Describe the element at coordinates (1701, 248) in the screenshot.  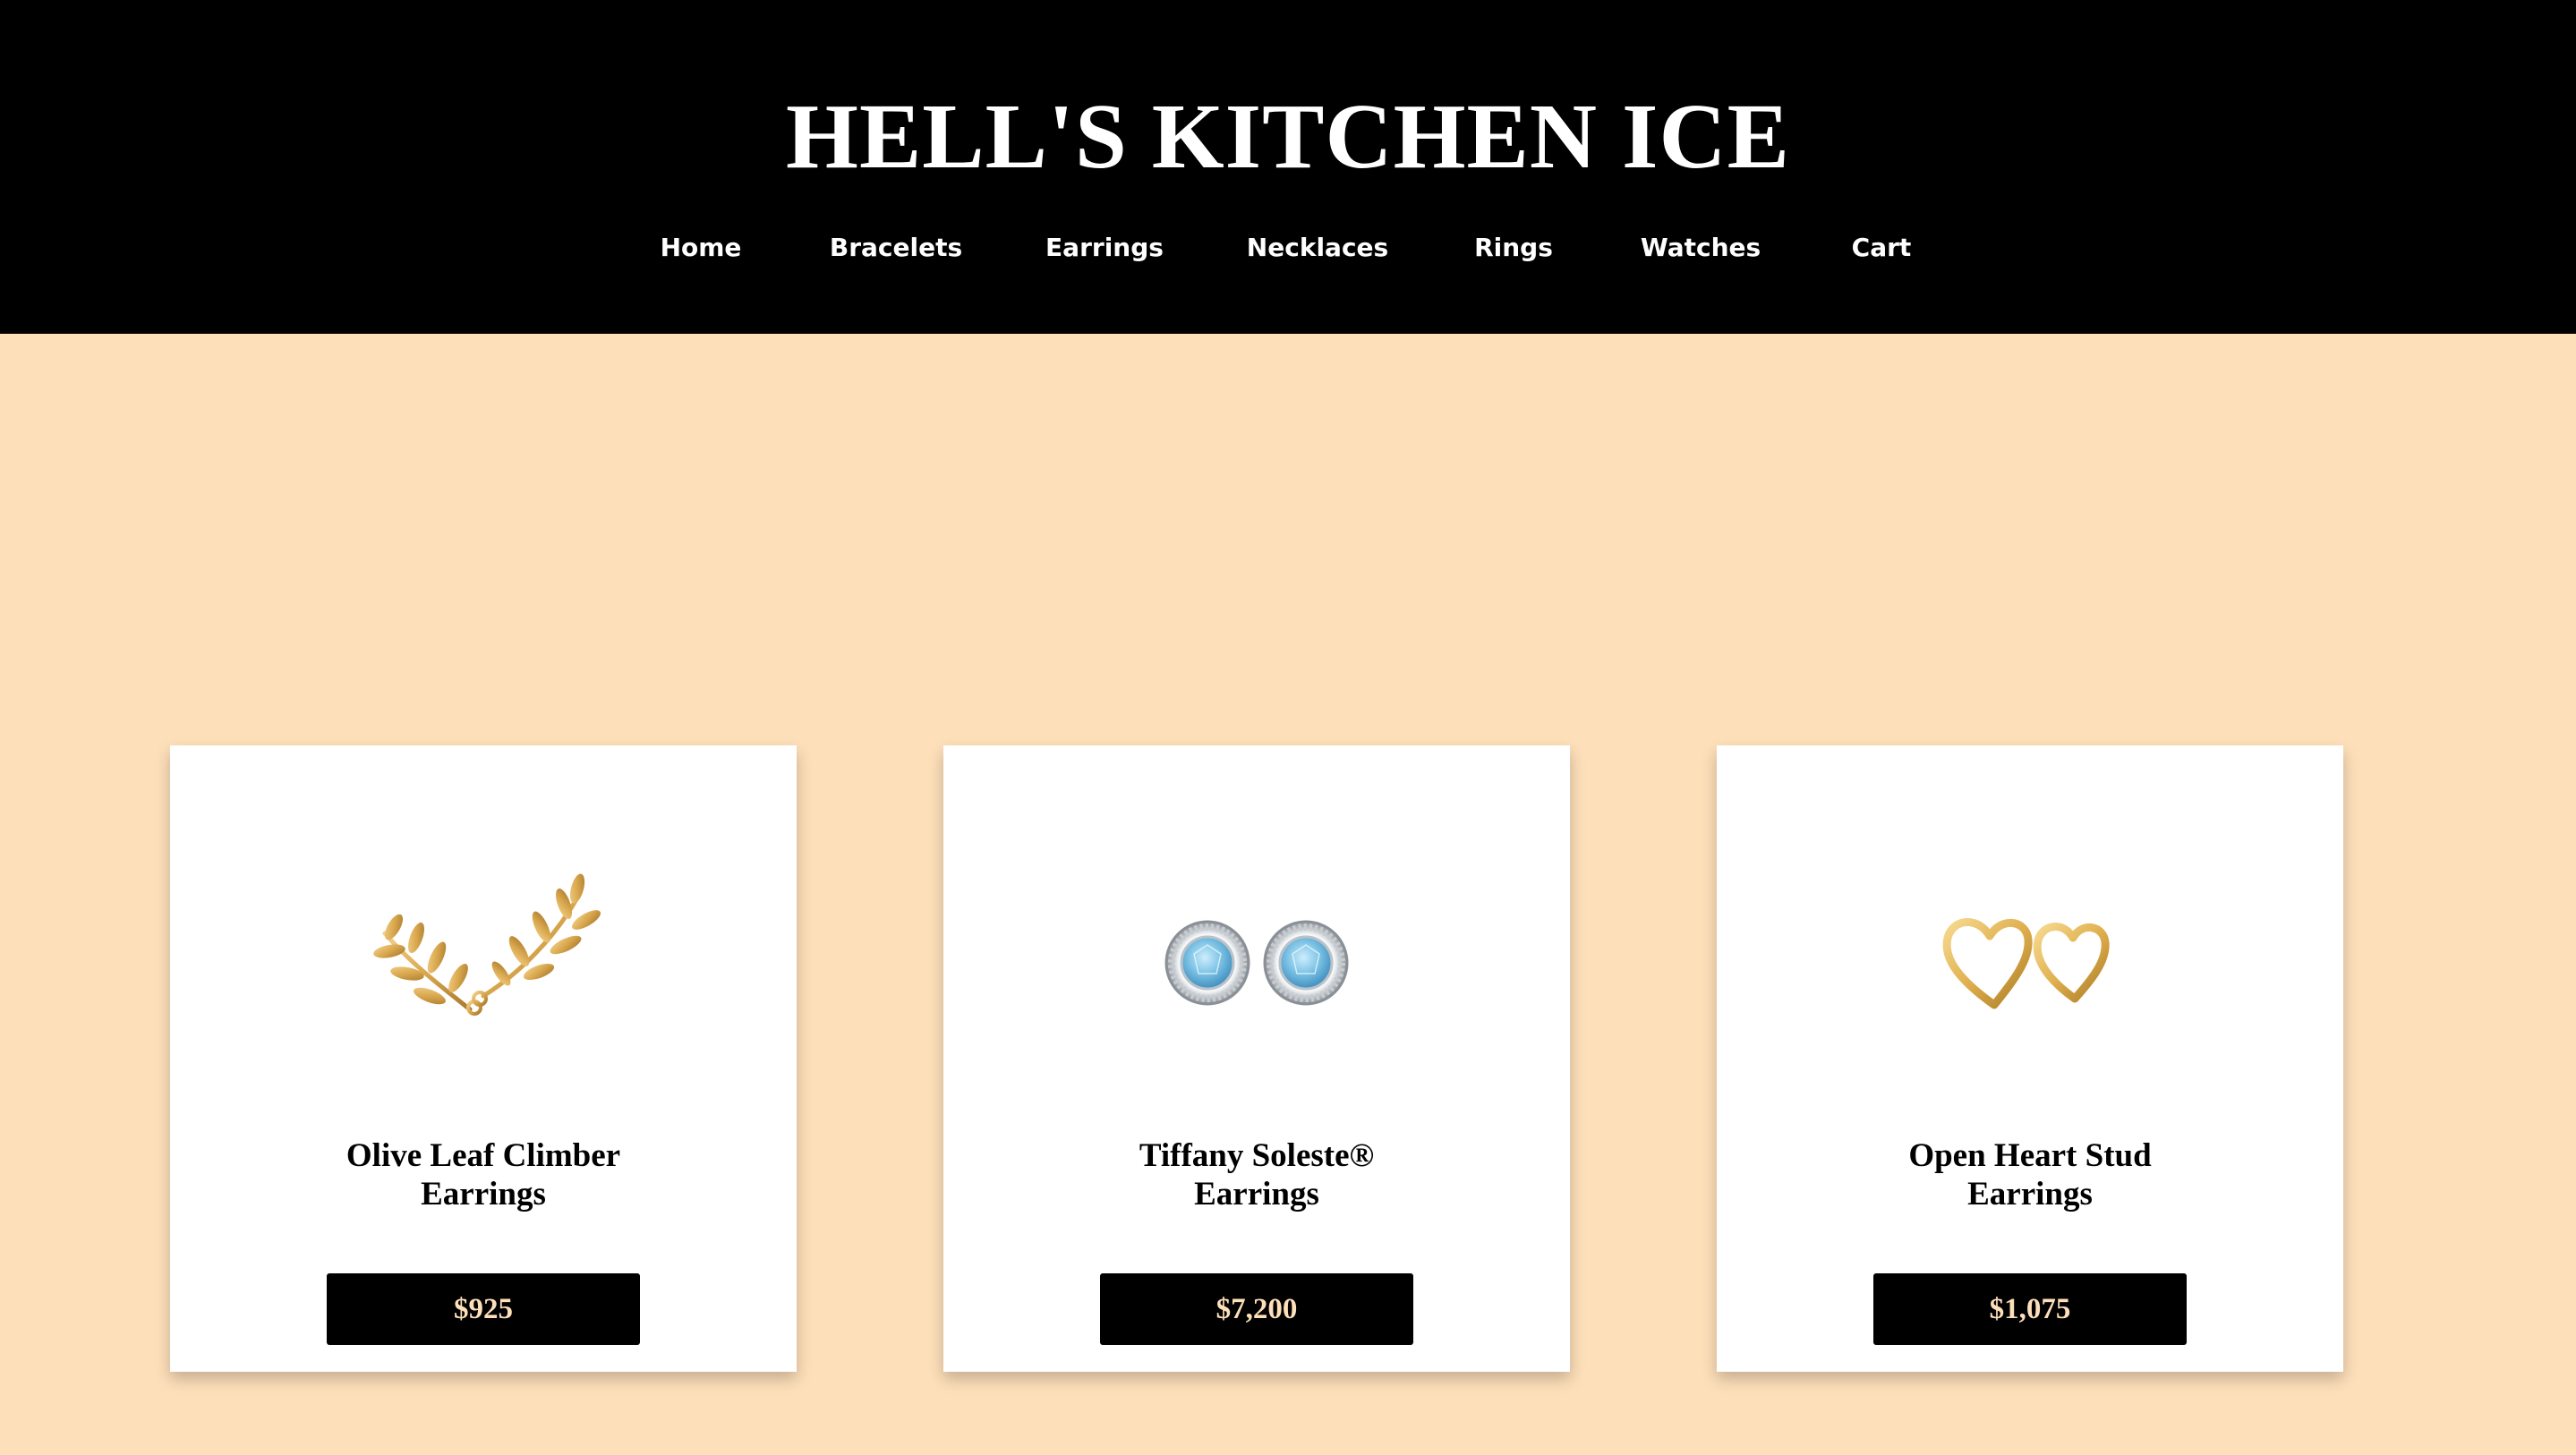
I see `nav-watches: Watches` at that location.